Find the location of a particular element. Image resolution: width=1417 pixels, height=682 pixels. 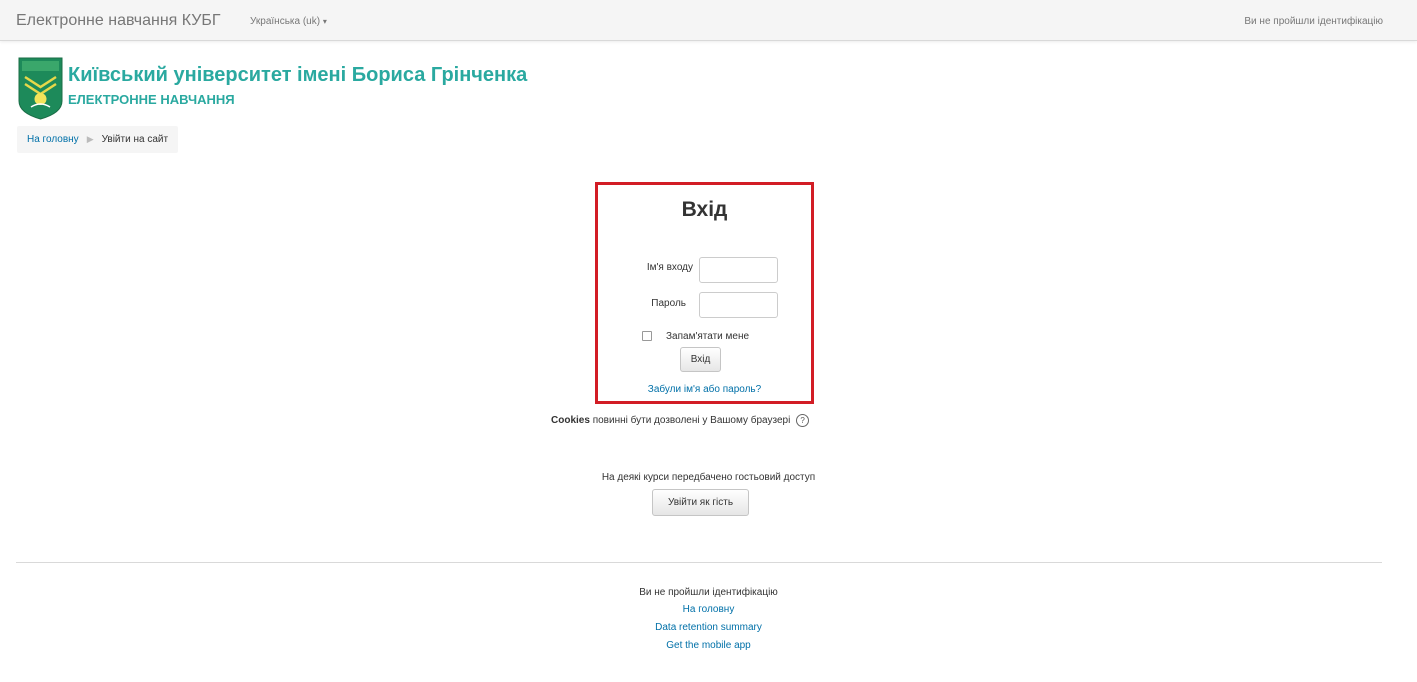

username-input is located at coordinates (738, 270).